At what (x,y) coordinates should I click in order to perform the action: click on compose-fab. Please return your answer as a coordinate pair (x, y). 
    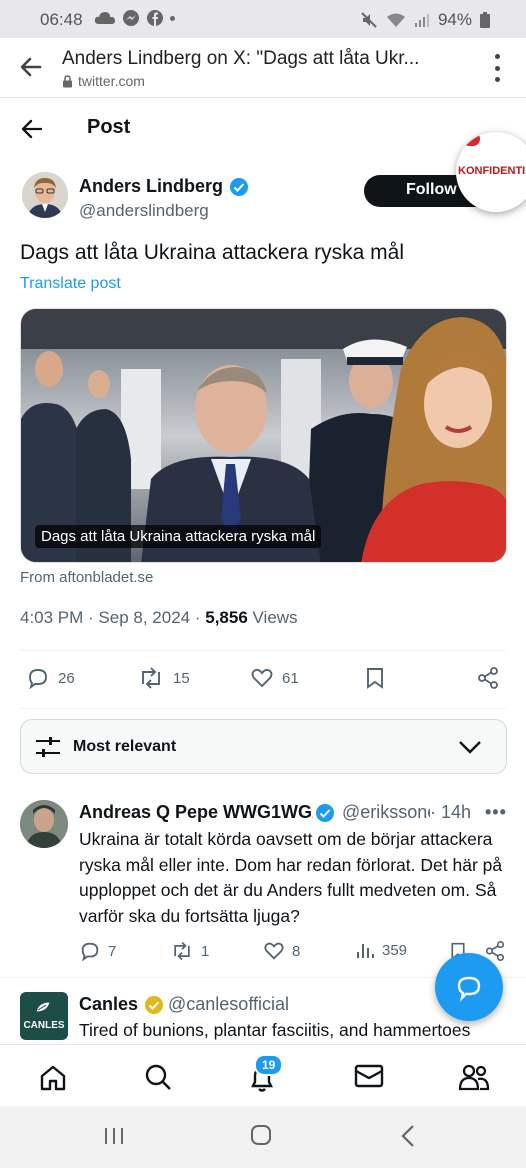
    Looking at the image, I should click on (469, 987).